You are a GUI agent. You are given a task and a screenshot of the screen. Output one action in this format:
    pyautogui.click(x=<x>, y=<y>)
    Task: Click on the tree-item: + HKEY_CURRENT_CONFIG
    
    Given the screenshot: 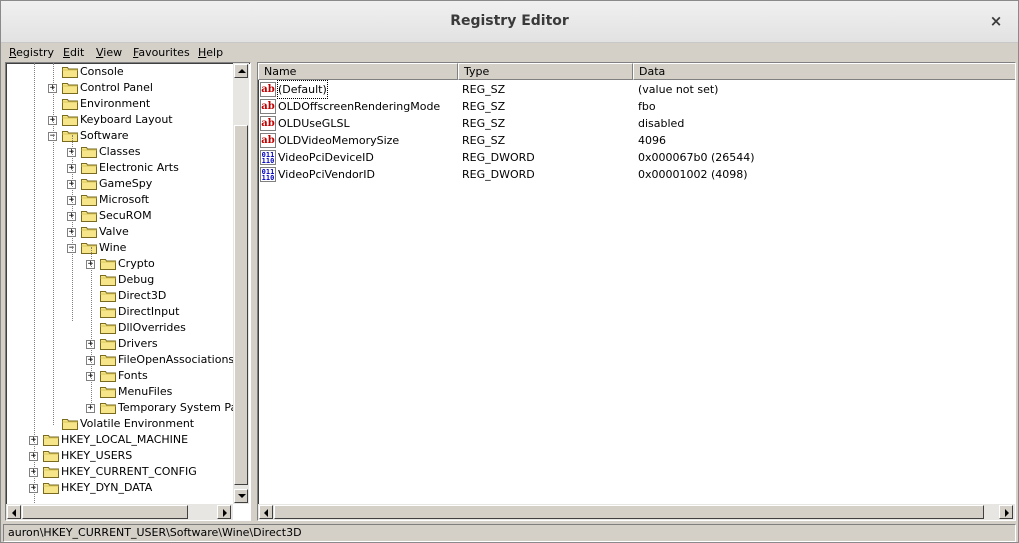 What is the action you would take?
    pyautogui.click(x=119, y=472)
    